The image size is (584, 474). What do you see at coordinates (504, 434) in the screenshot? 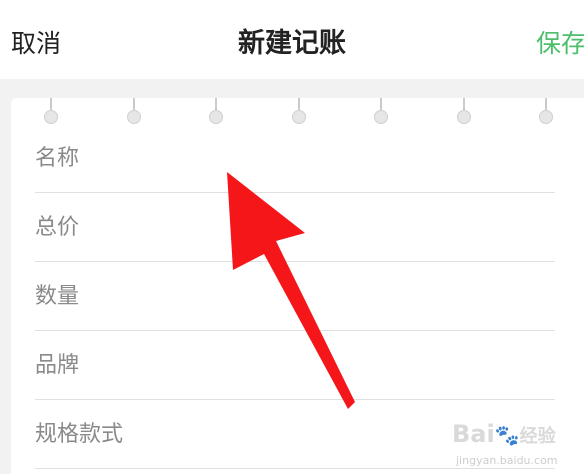
I see `watermark-brand: Bai🐾经验` at bounding box center [504, 434].